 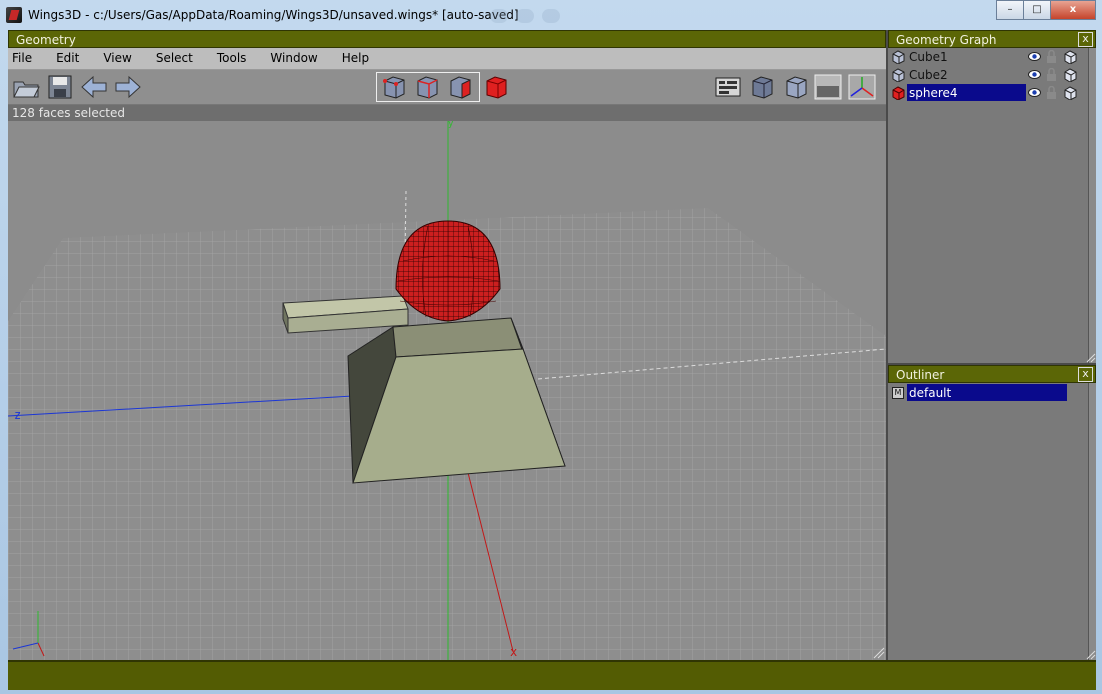 I want to click on save-disk-icon, so click(x=60, y=87).